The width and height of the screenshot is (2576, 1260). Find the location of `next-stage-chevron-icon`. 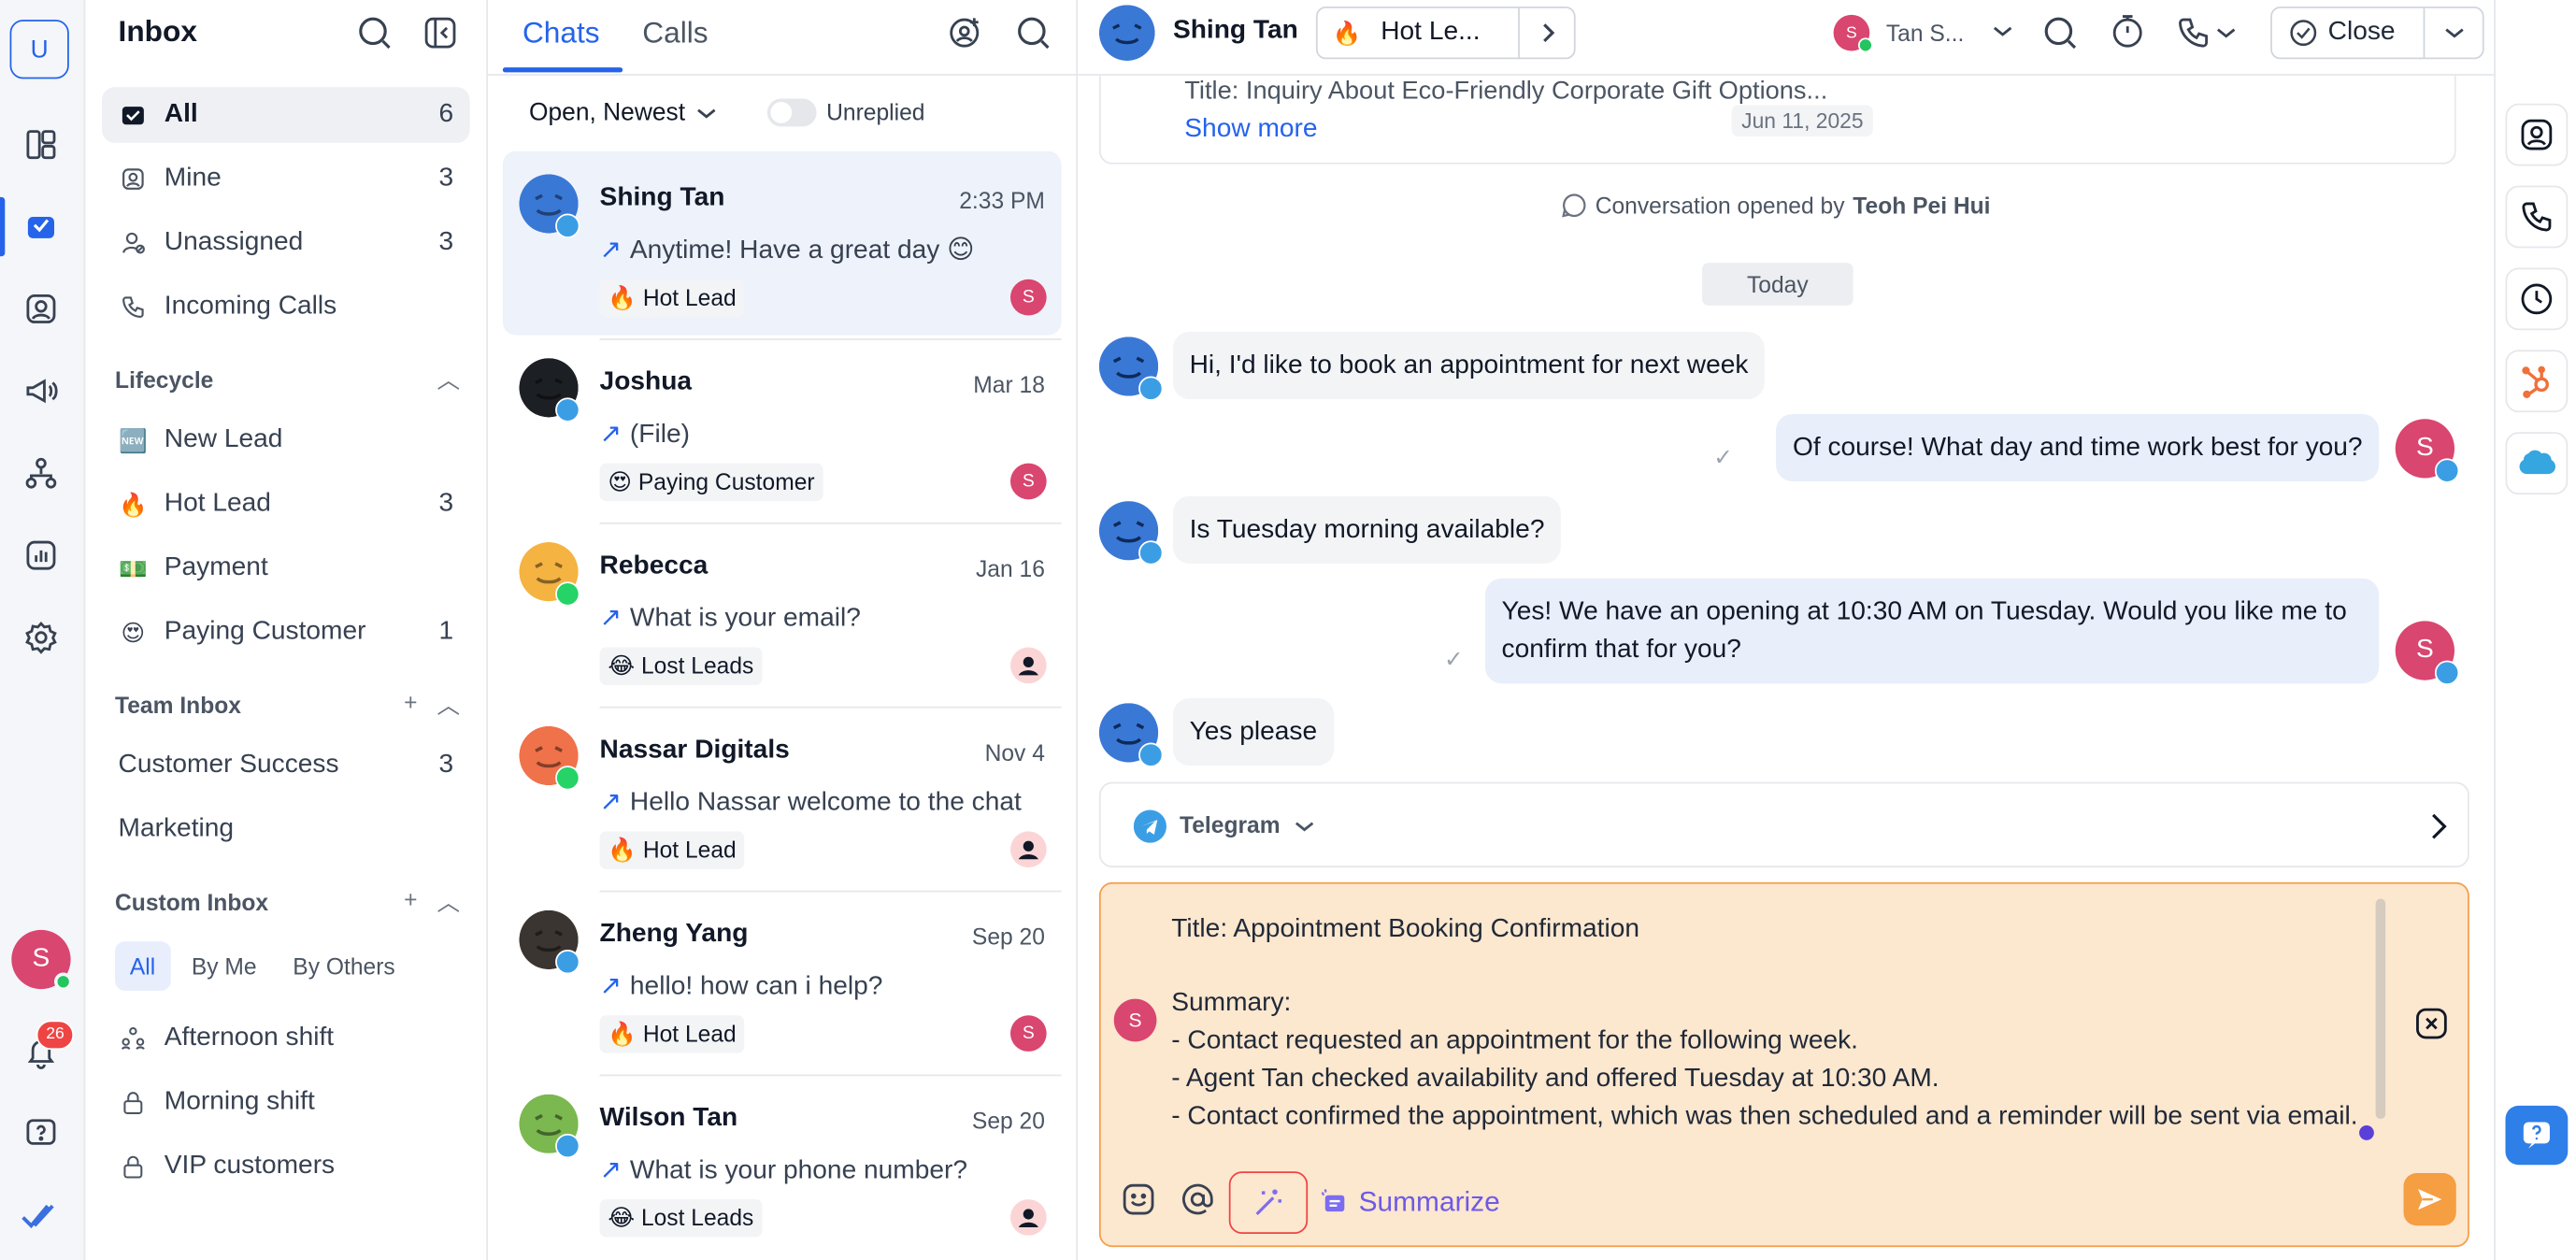

next-stage-chevron-icon is located at coordinates (1546, 32).